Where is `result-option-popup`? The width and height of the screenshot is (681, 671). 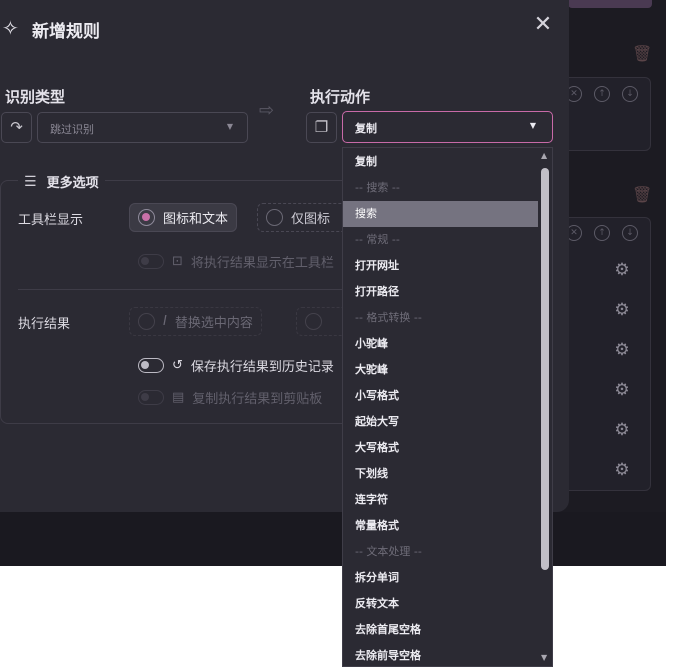 result-option-popup is located at coordinates (321, 321).